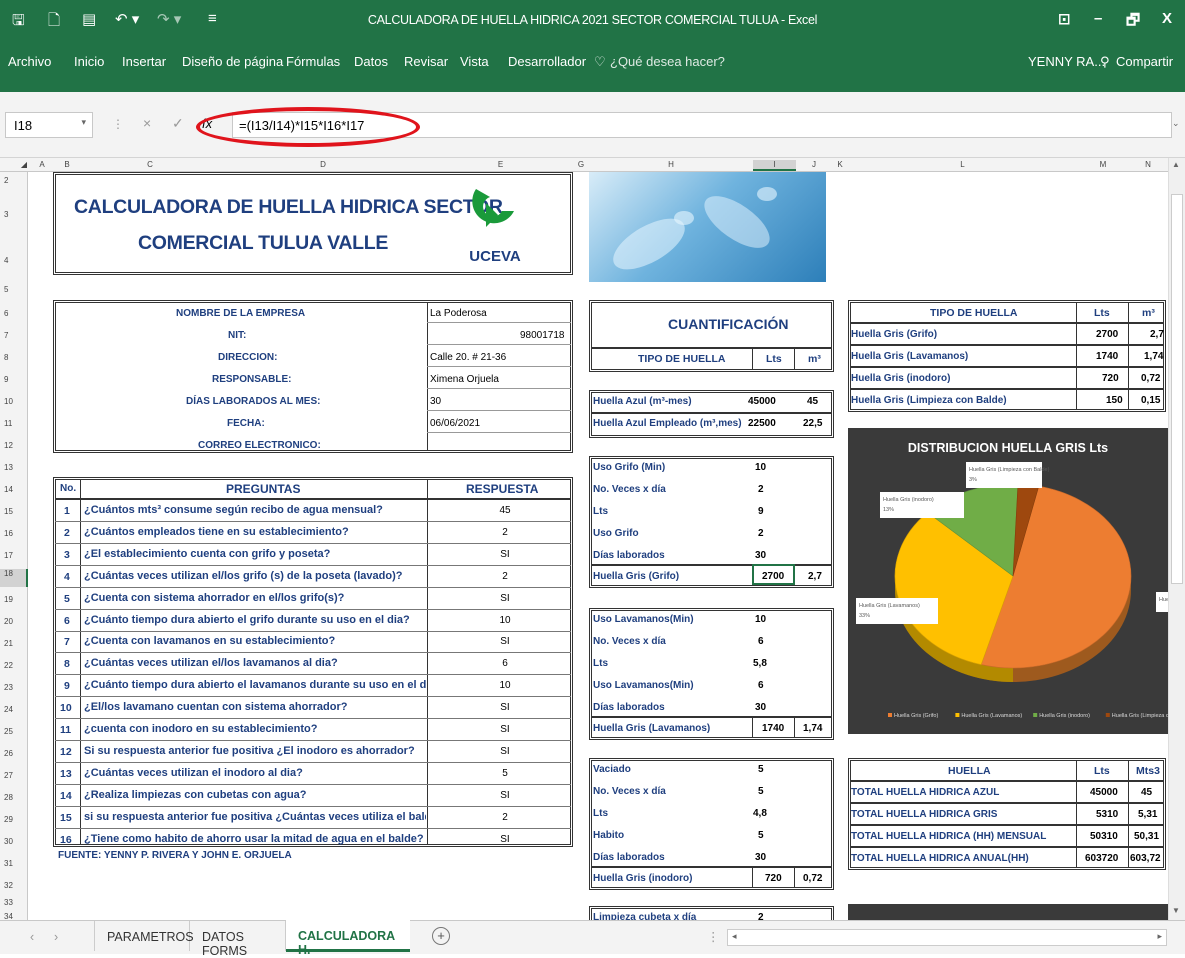  What do you see at coordinates (1177, 389) in the screenshot?
I see `scroll-thumb` at bounding box center [1177, 389].